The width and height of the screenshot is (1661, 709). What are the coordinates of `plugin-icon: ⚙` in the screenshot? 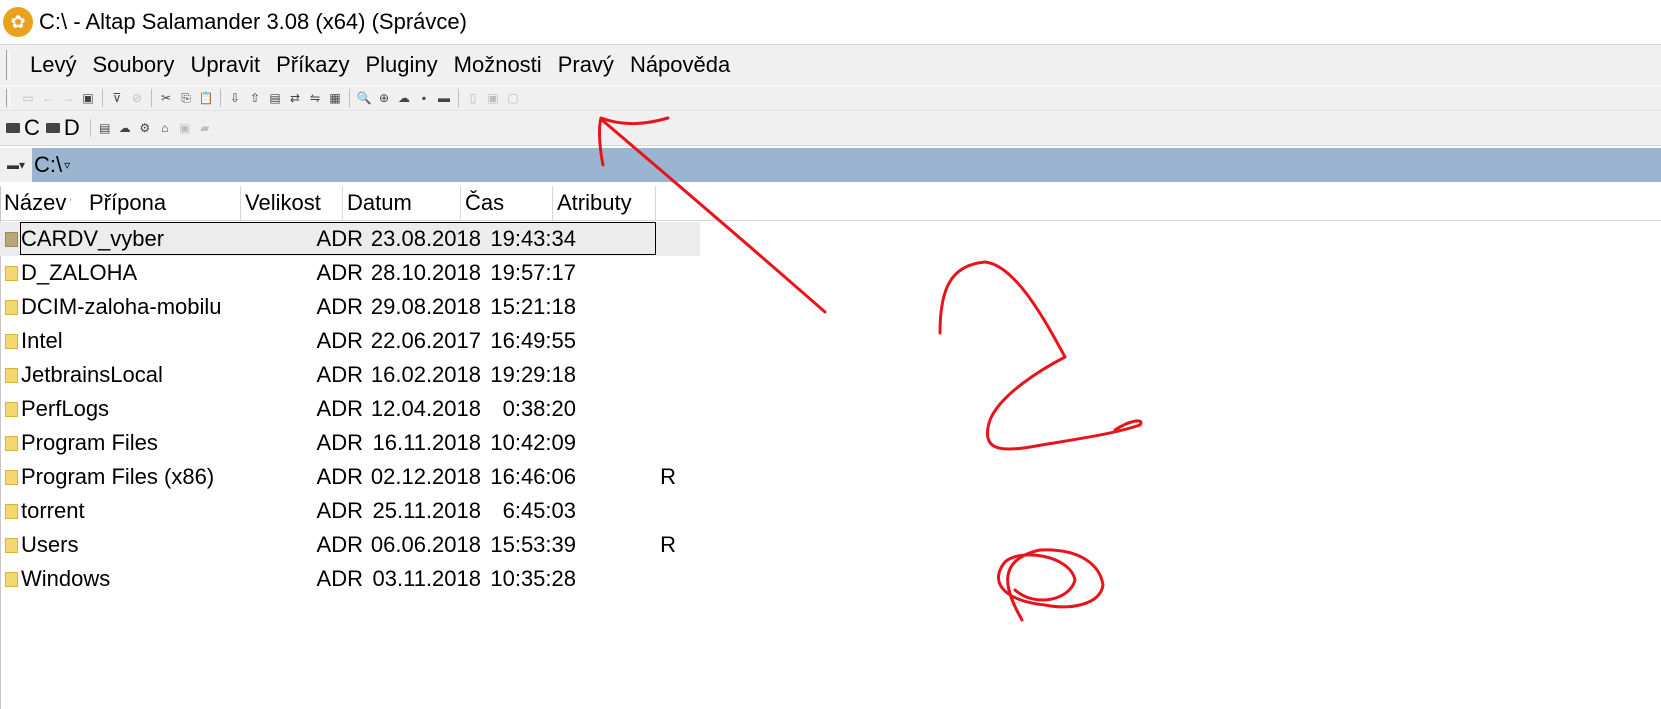 It's located at (145, 128).